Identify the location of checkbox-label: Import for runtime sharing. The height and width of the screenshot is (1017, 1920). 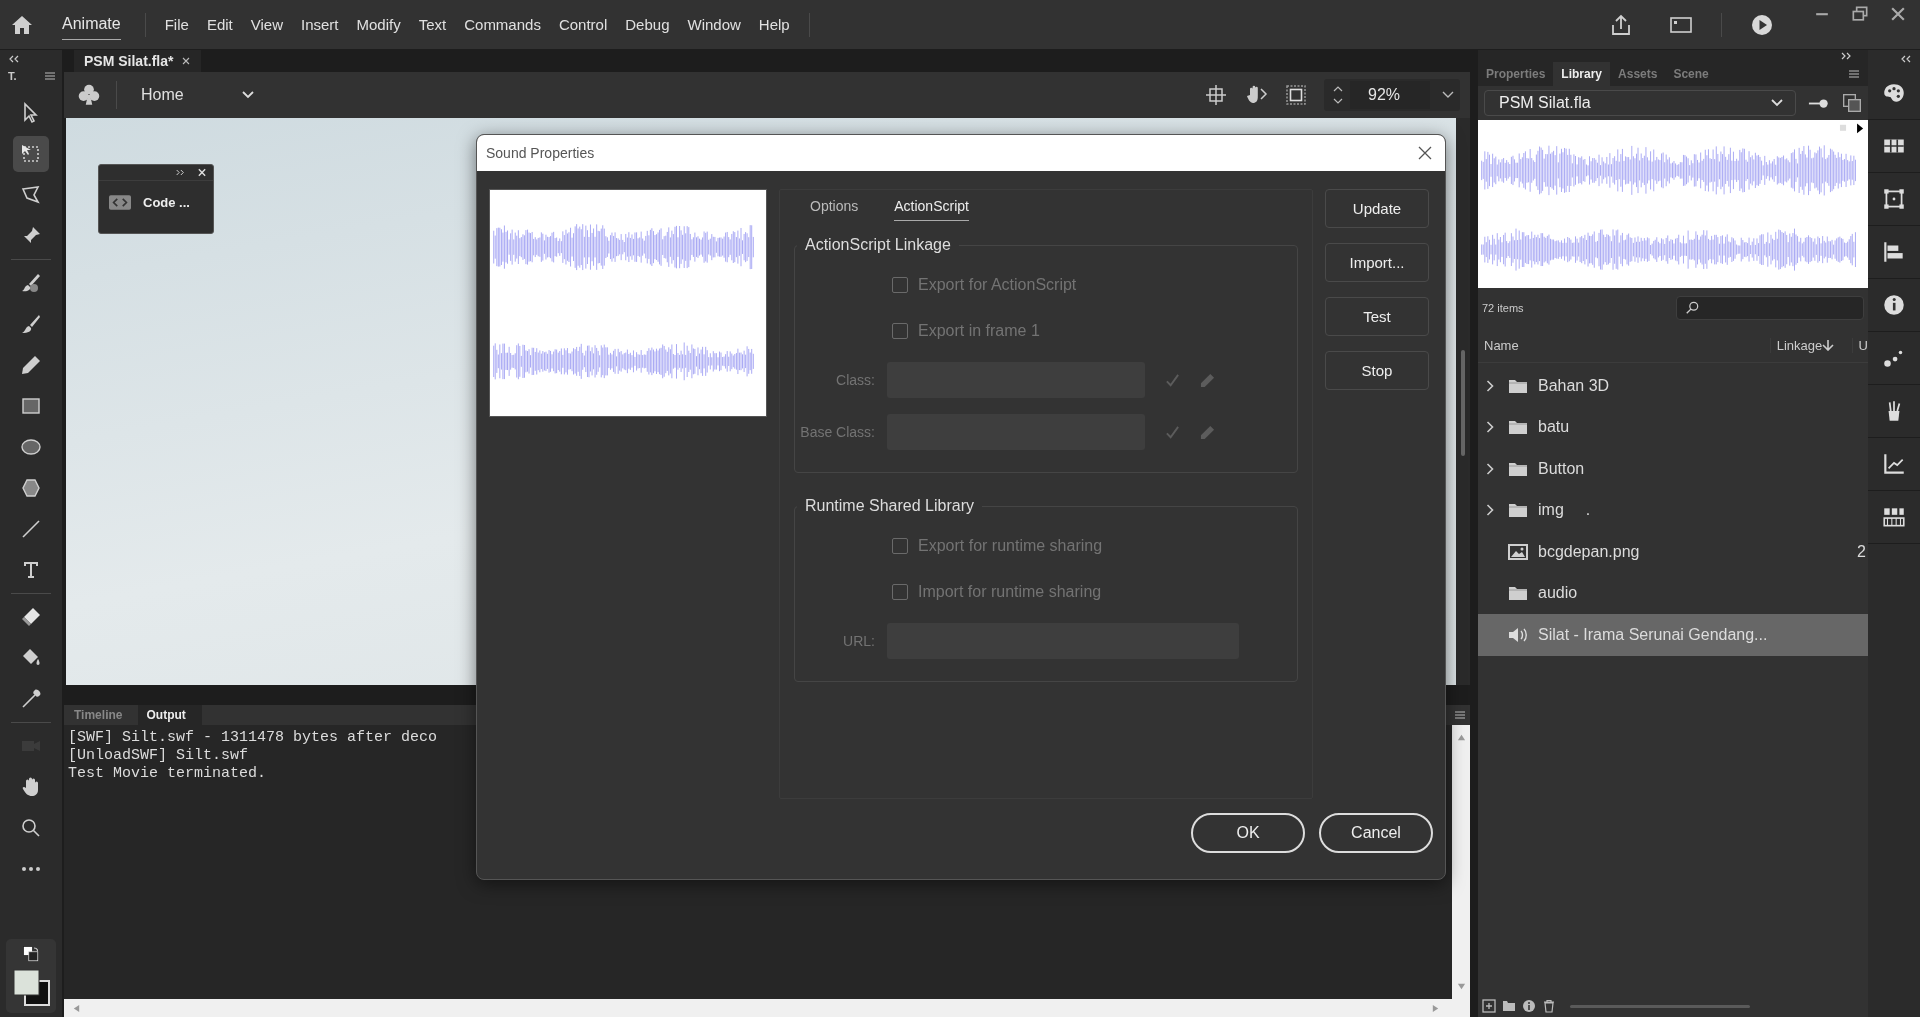
(1010, 592).